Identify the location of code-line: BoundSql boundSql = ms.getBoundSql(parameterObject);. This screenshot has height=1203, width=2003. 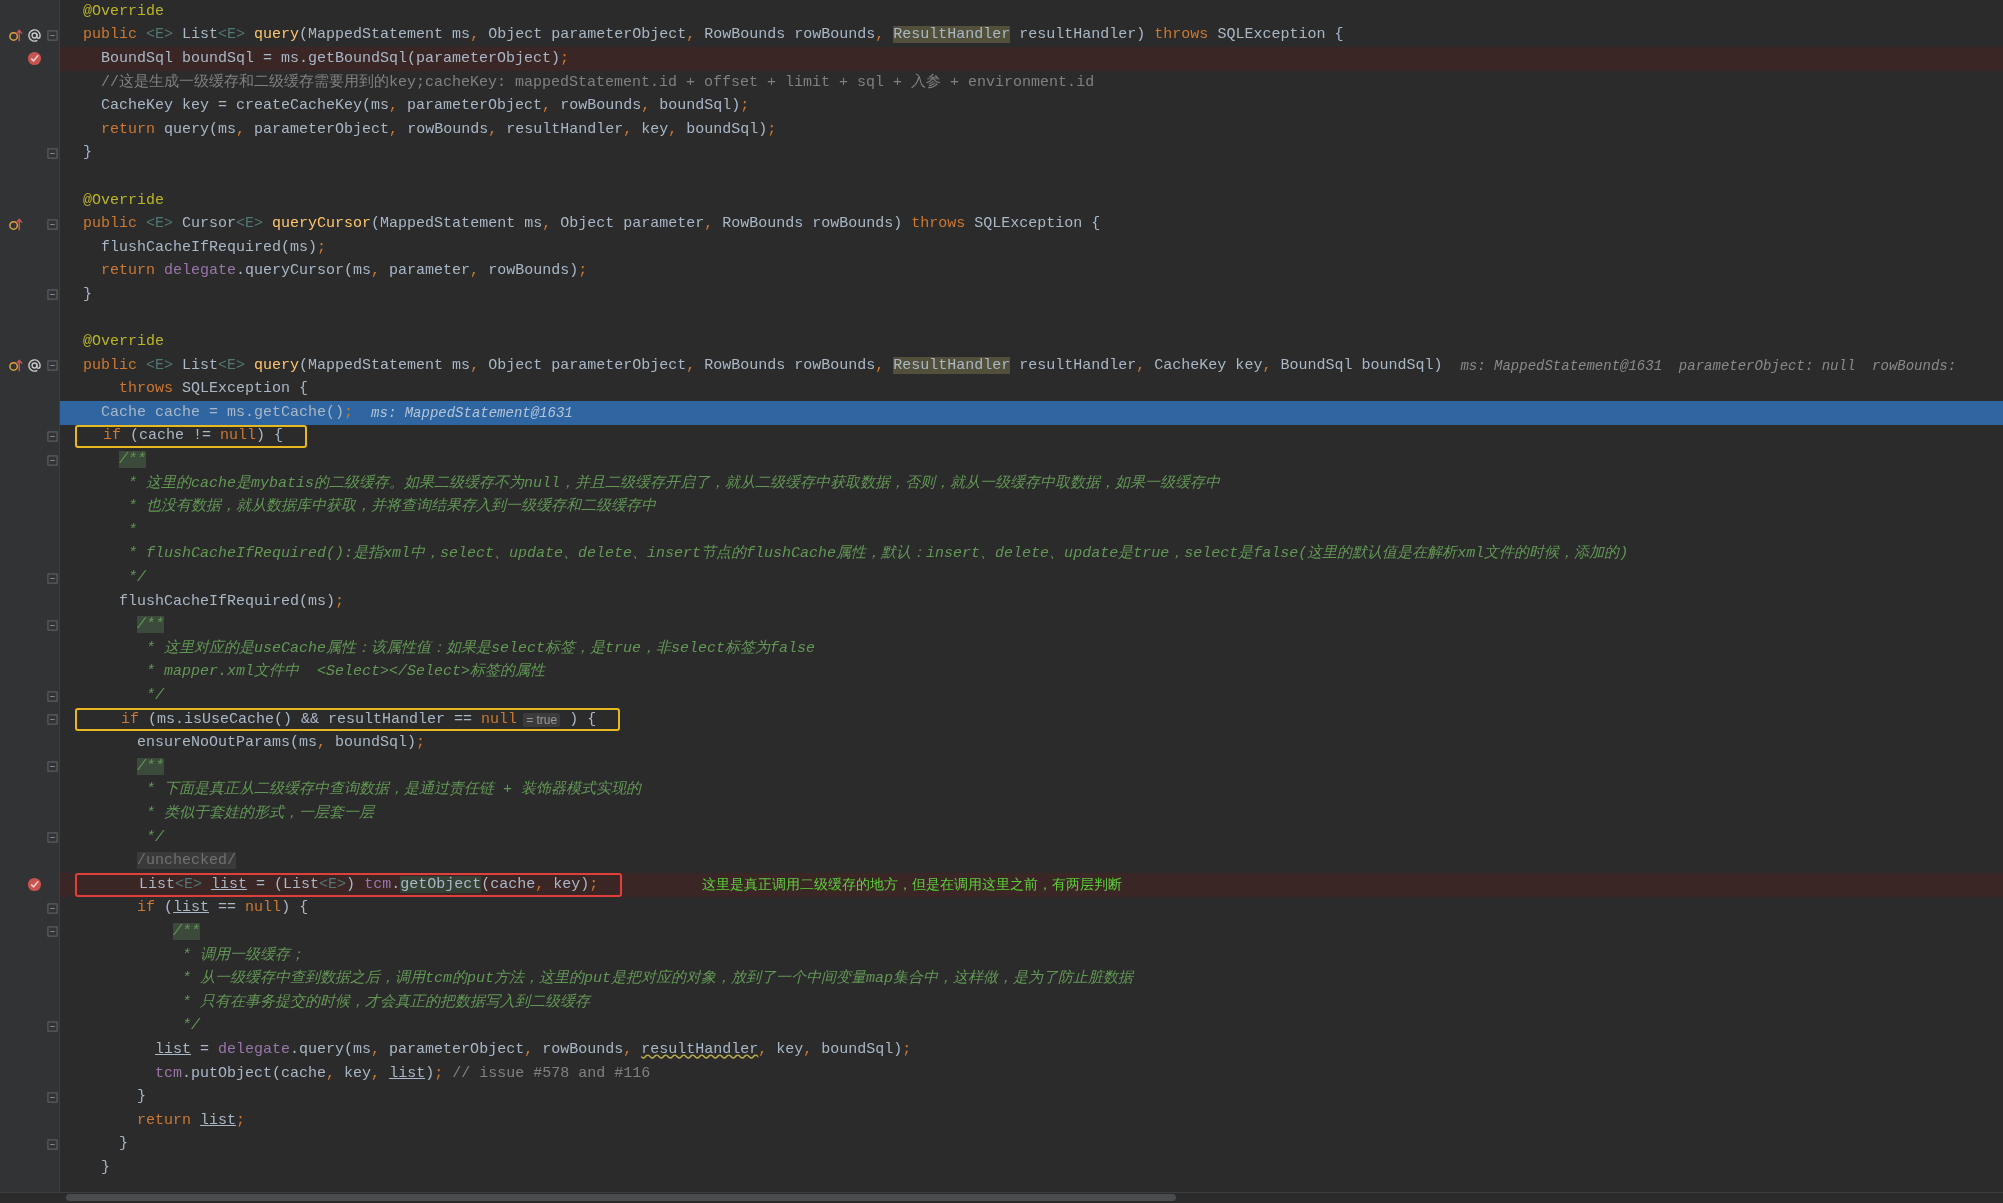
(335, 59).